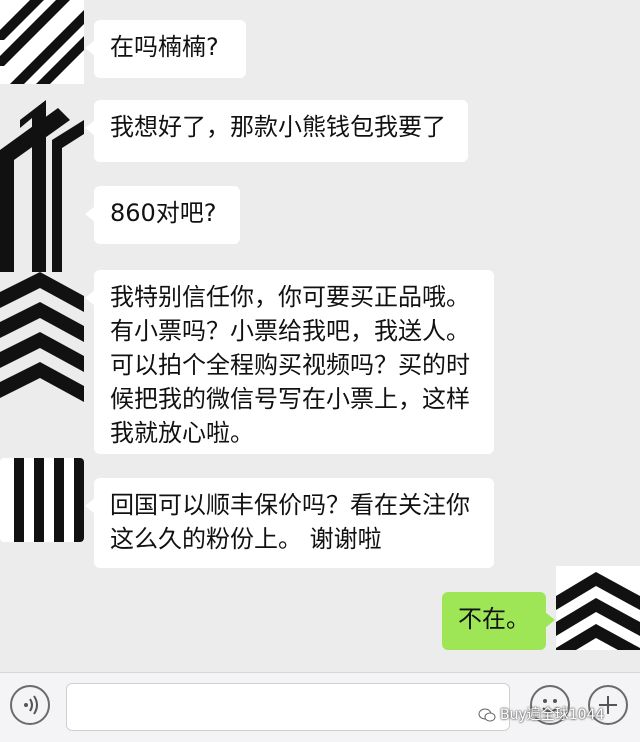  What do you see at coordinates (598, 608) in the screenshot?
I see `my-avatar` at bounding box center [598, 608].